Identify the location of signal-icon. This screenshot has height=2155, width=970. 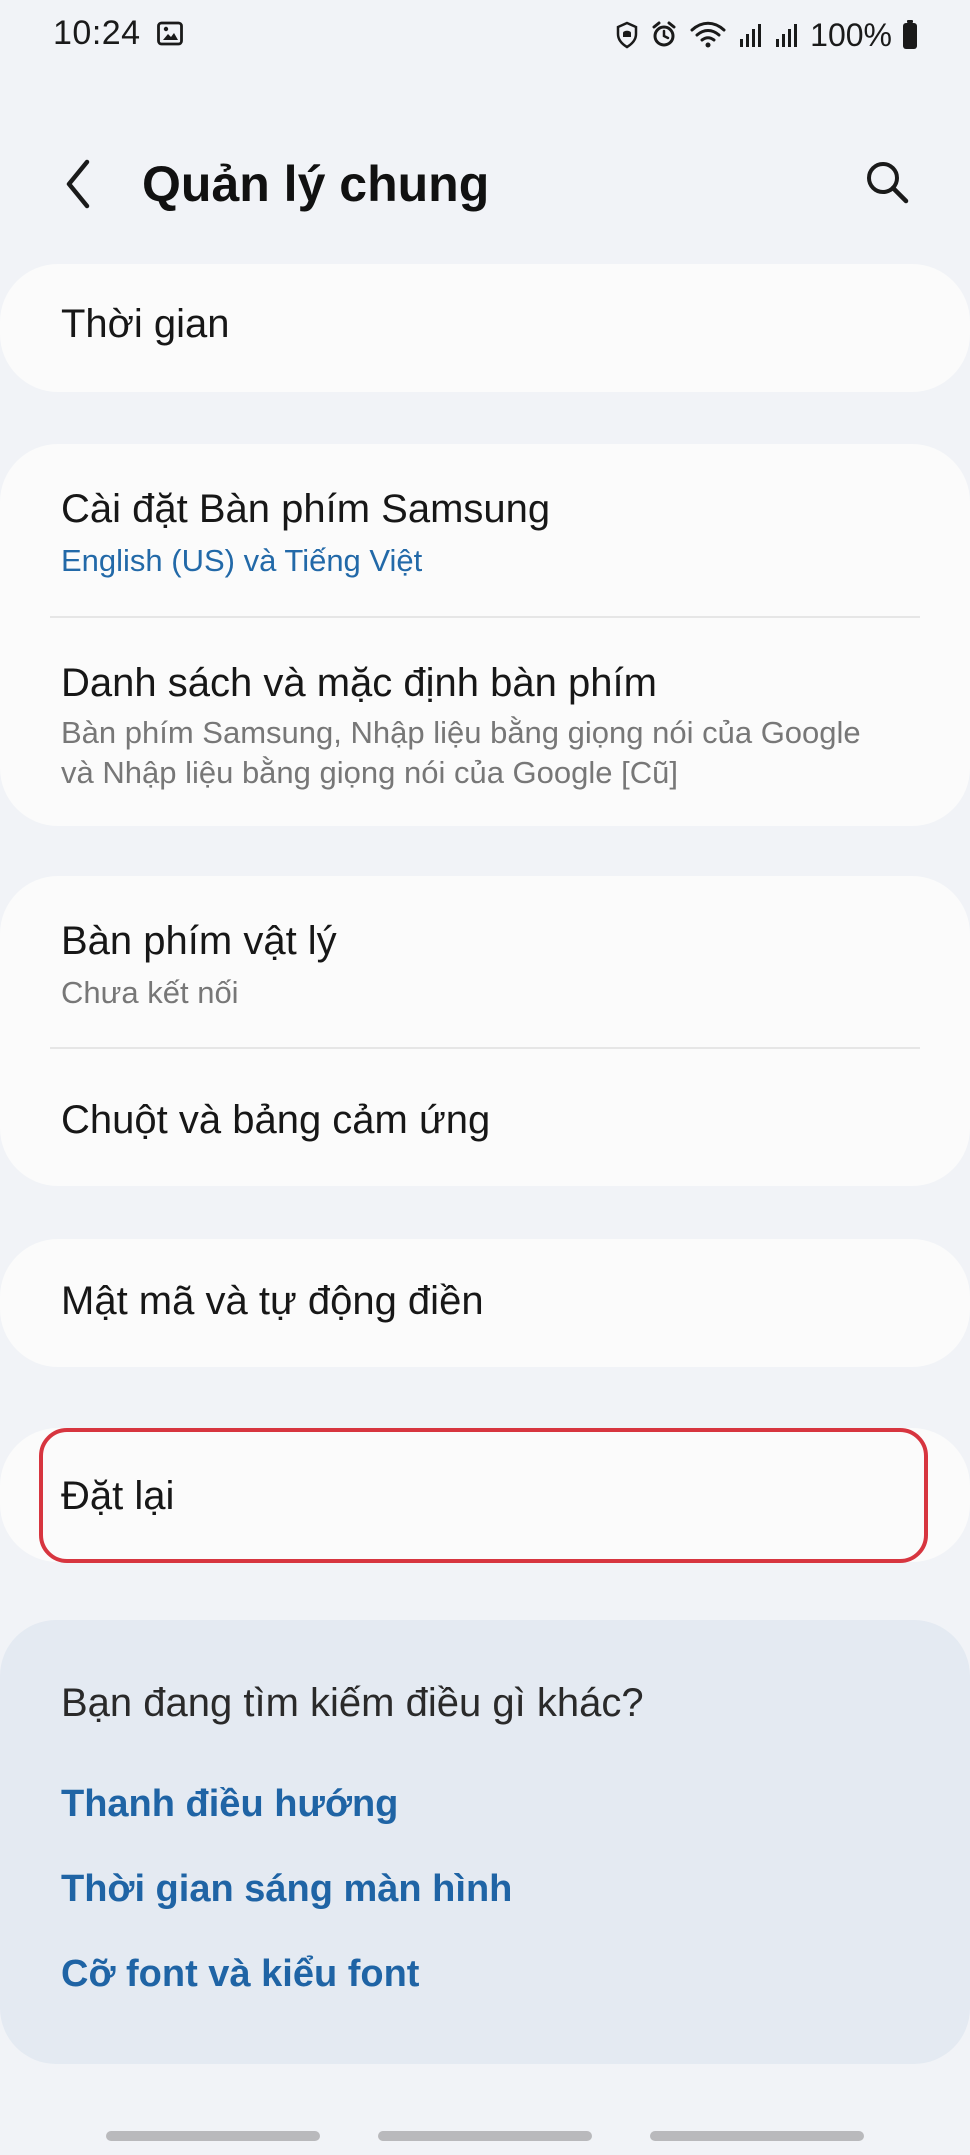
(751, 35).